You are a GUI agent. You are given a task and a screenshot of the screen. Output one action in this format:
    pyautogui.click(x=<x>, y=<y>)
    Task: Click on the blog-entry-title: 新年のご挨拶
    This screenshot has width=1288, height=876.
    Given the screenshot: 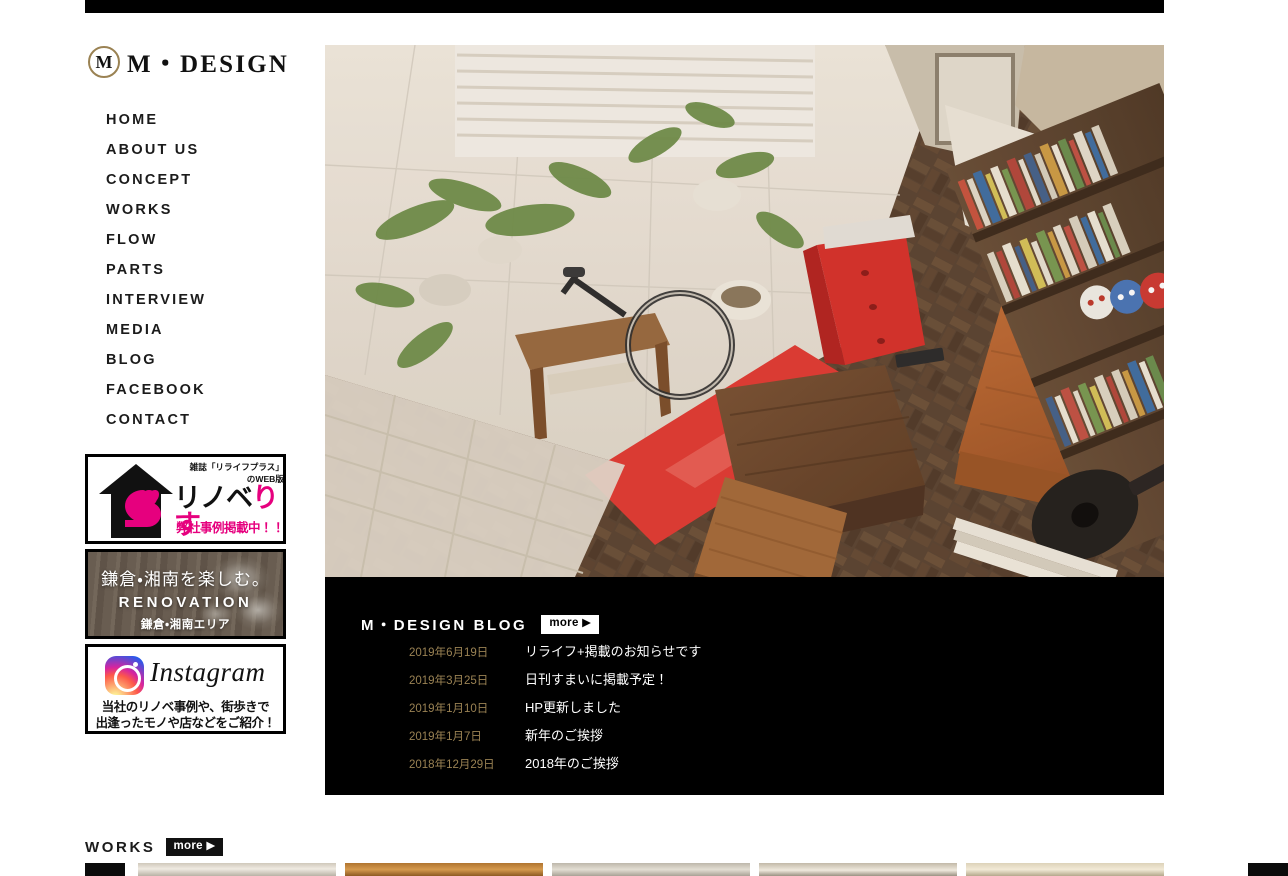 What is the action you would take?
    pyautogui.click(x=564, y=734)
    